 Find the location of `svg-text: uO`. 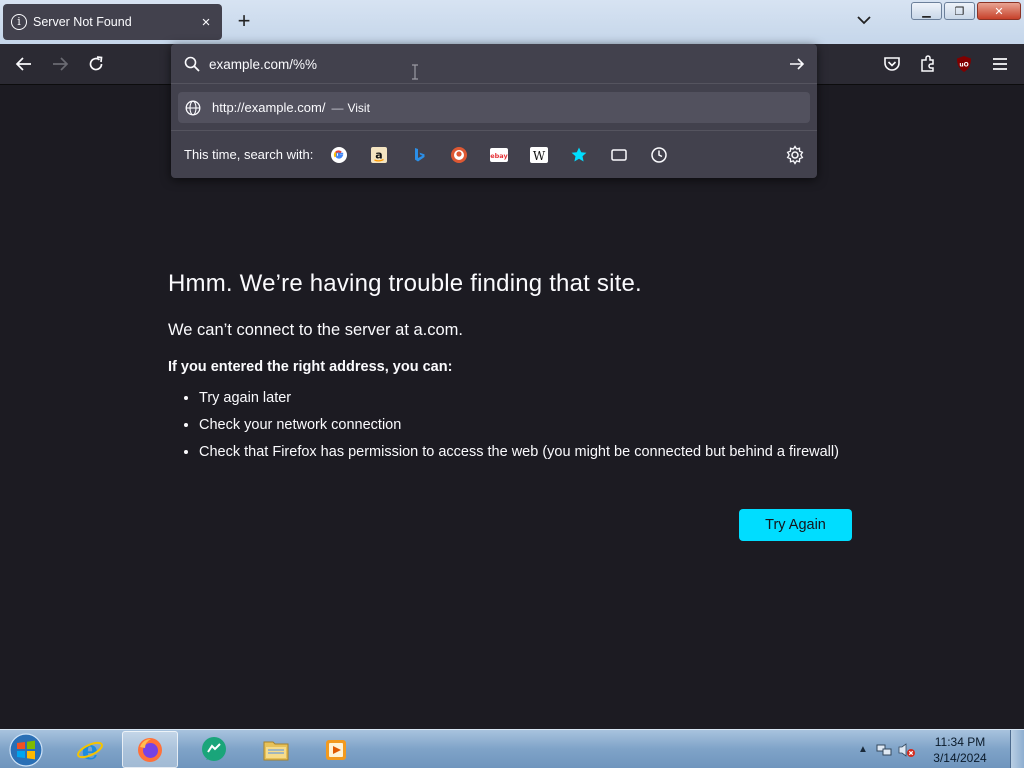

svg-text: uO is located at coordinates (963, 65).